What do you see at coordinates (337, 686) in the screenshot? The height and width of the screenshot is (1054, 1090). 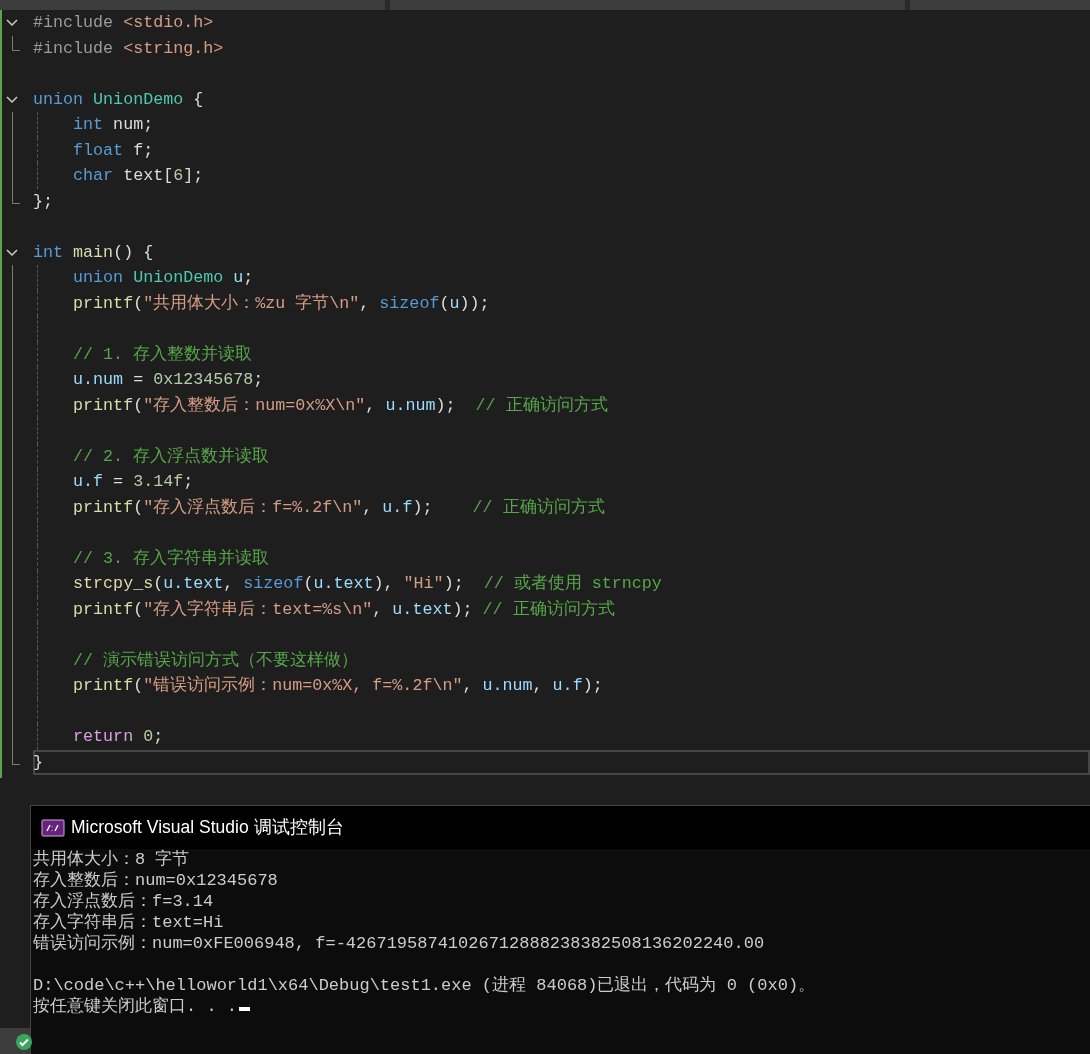 I see `code-line: printf("错误访问示例：num=0x%X, f=%.2f\n", u.num, u.f);` at bounding box center [337, 686].